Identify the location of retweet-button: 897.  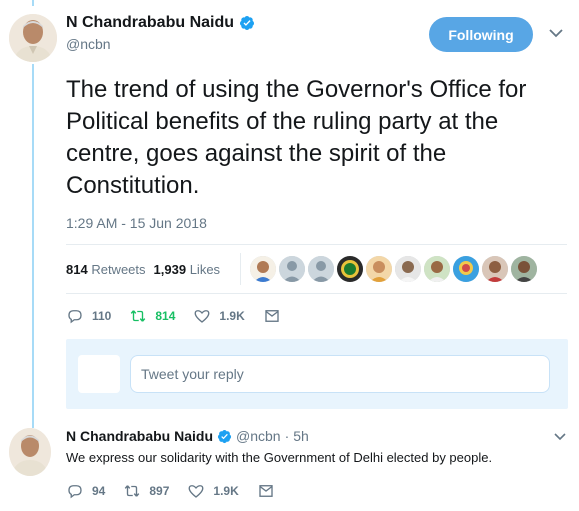
(146, 491).